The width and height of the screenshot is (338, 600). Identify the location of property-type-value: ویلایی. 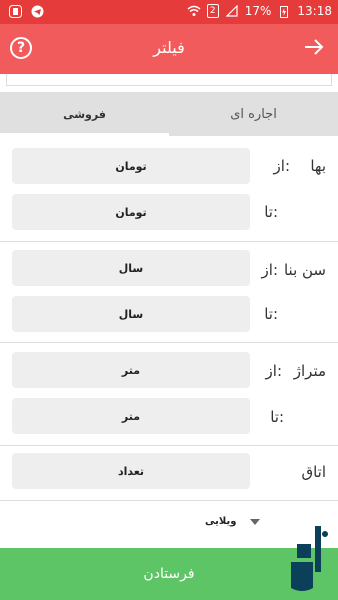
(221, 521).